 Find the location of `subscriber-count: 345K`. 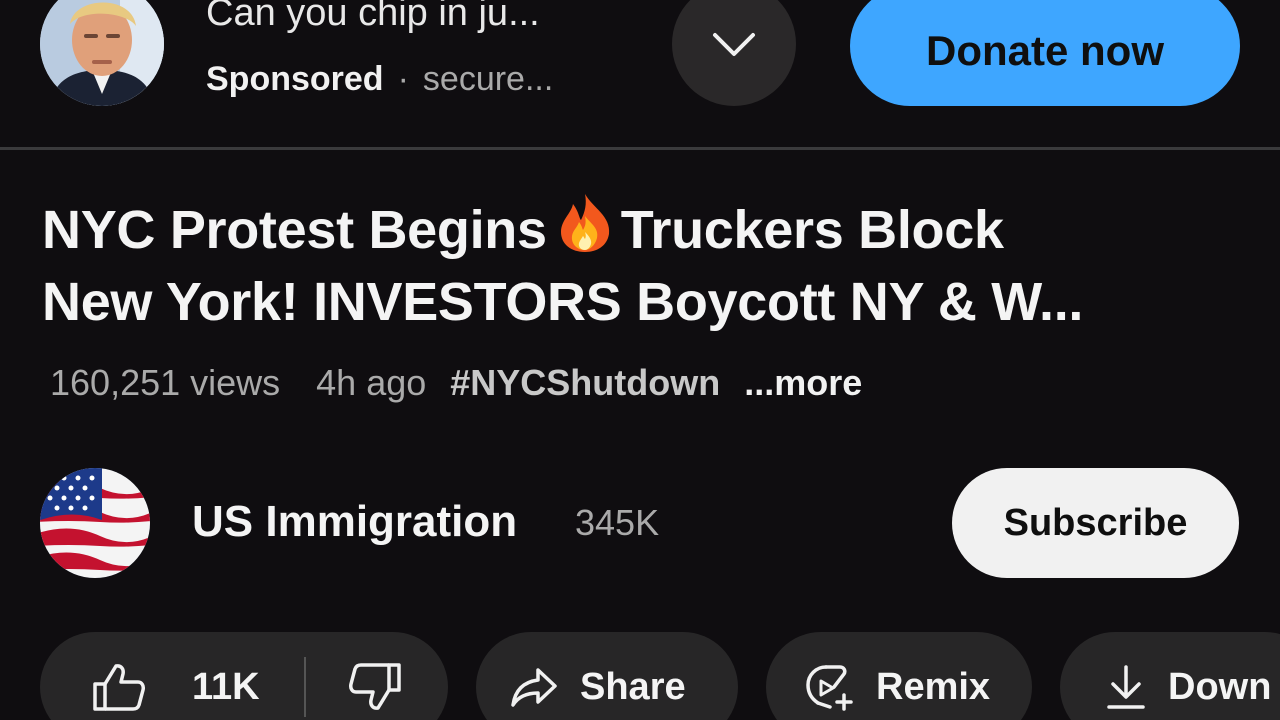

subscriber-count: 345K is located at coordinates (617, 522).